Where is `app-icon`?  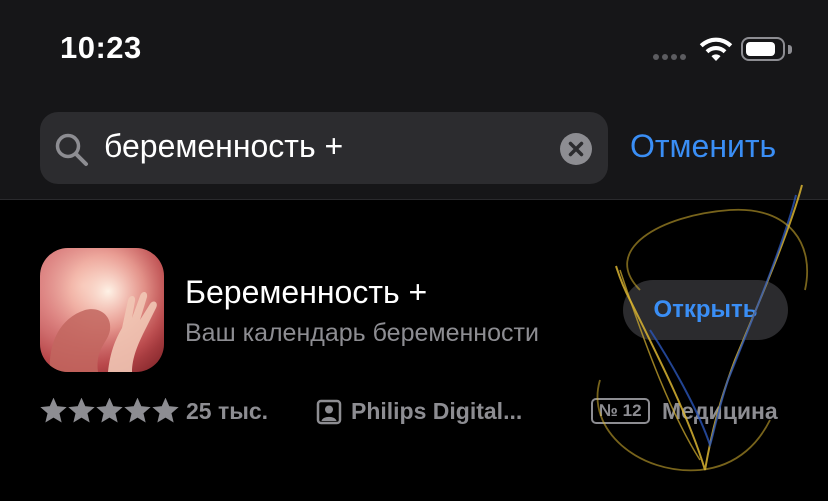 app-icon is located at coordinates (102, 310).